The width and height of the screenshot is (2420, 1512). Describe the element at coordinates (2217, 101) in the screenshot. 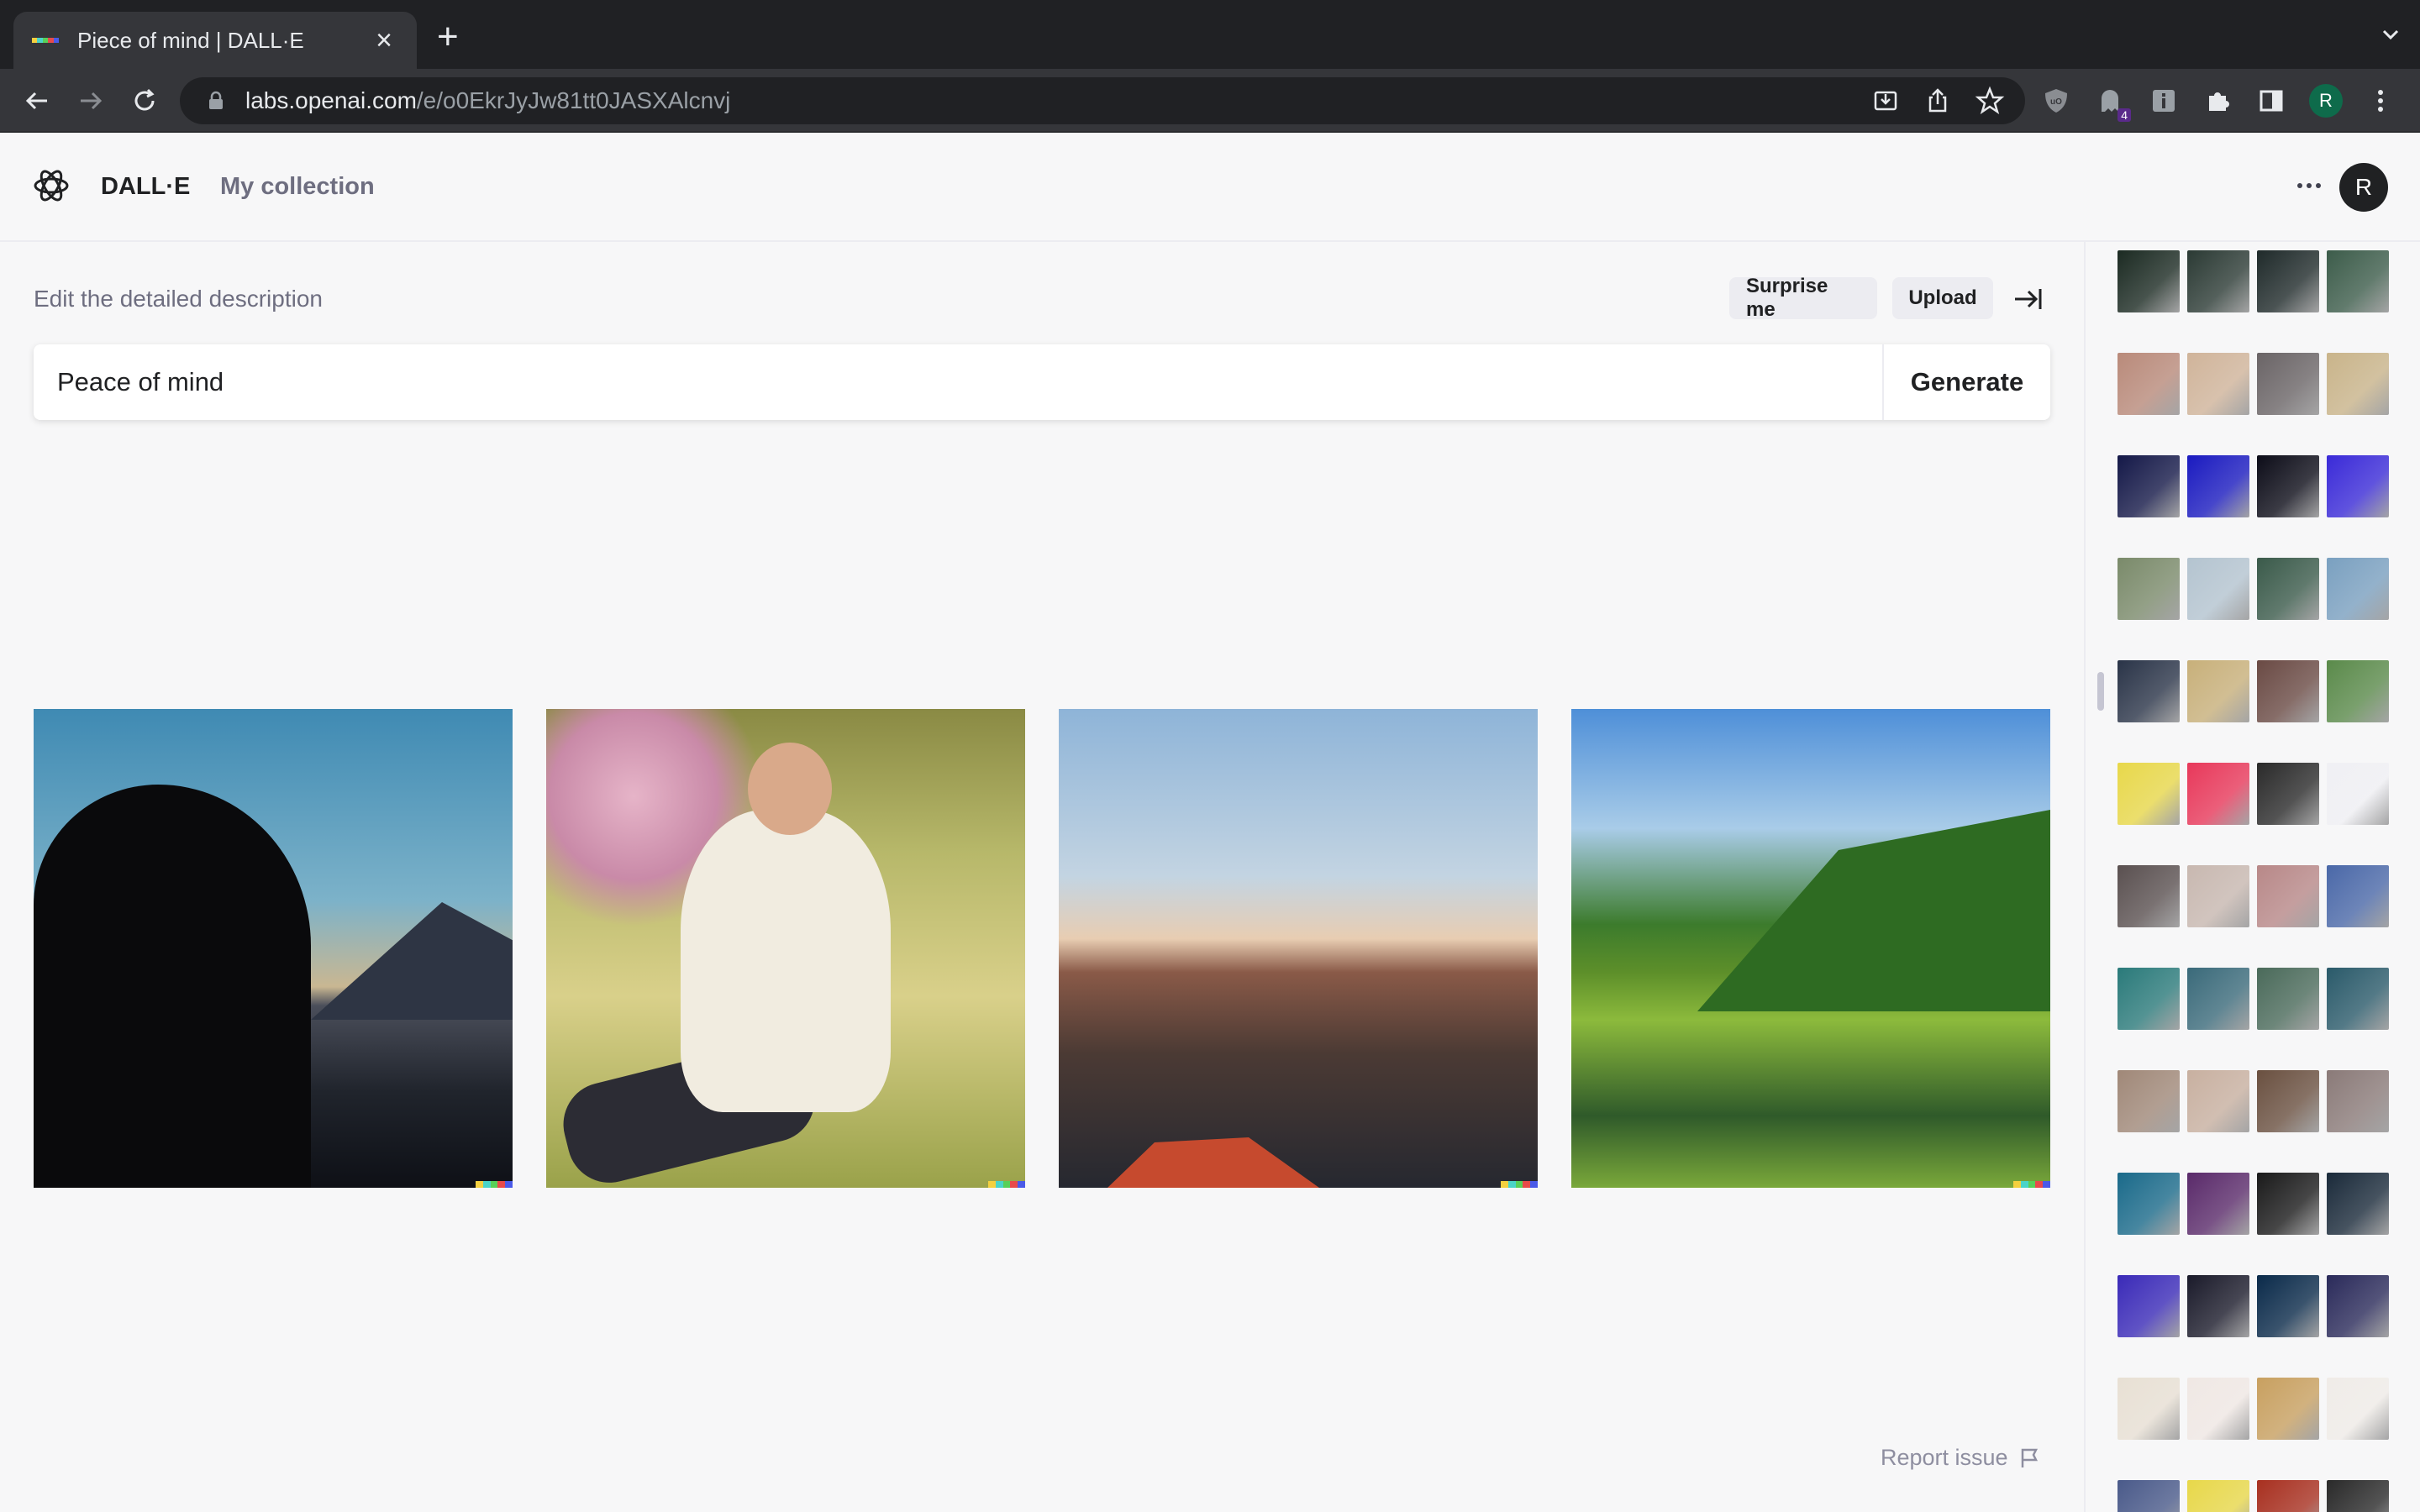

I see `extensions-puzzle-icon` at that location.